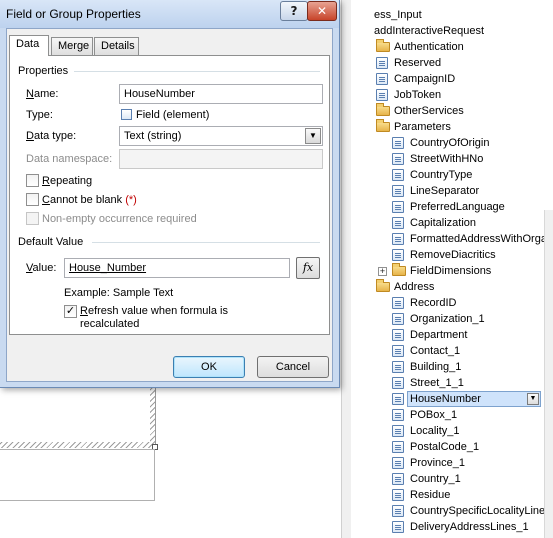 This screenshot has height=538, width=553. I want to click on tree-item-label: Locality_1, so click(435, 431).